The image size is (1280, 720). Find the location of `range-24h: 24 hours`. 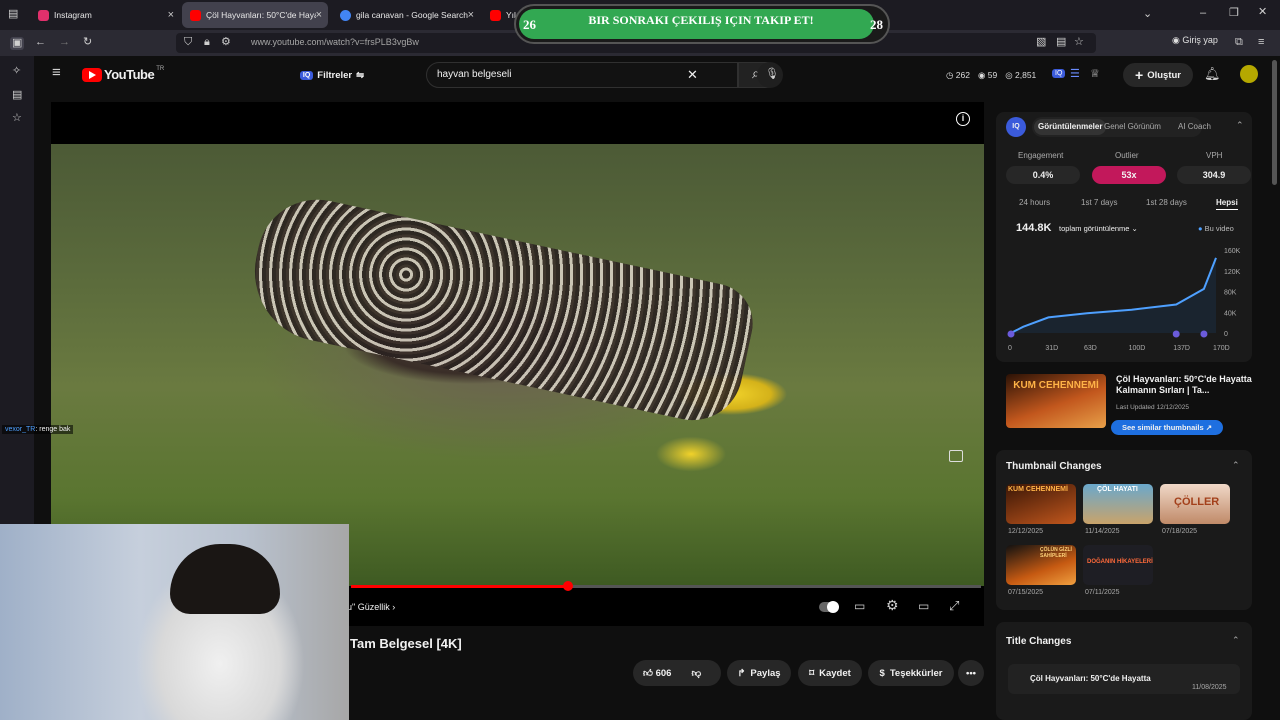

range-24h: 24 hours is located at coordinates (1034, 202).